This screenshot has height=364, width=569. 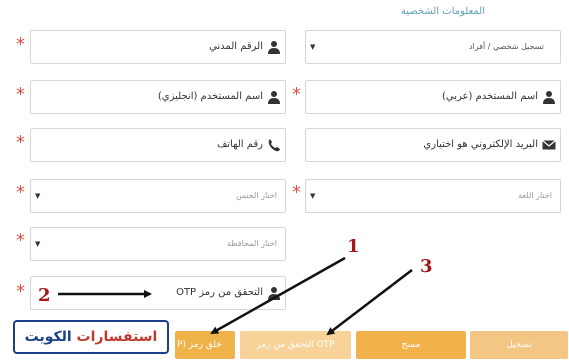 I want to click on annotation-number-2: 2, so click(x=44, y=295).